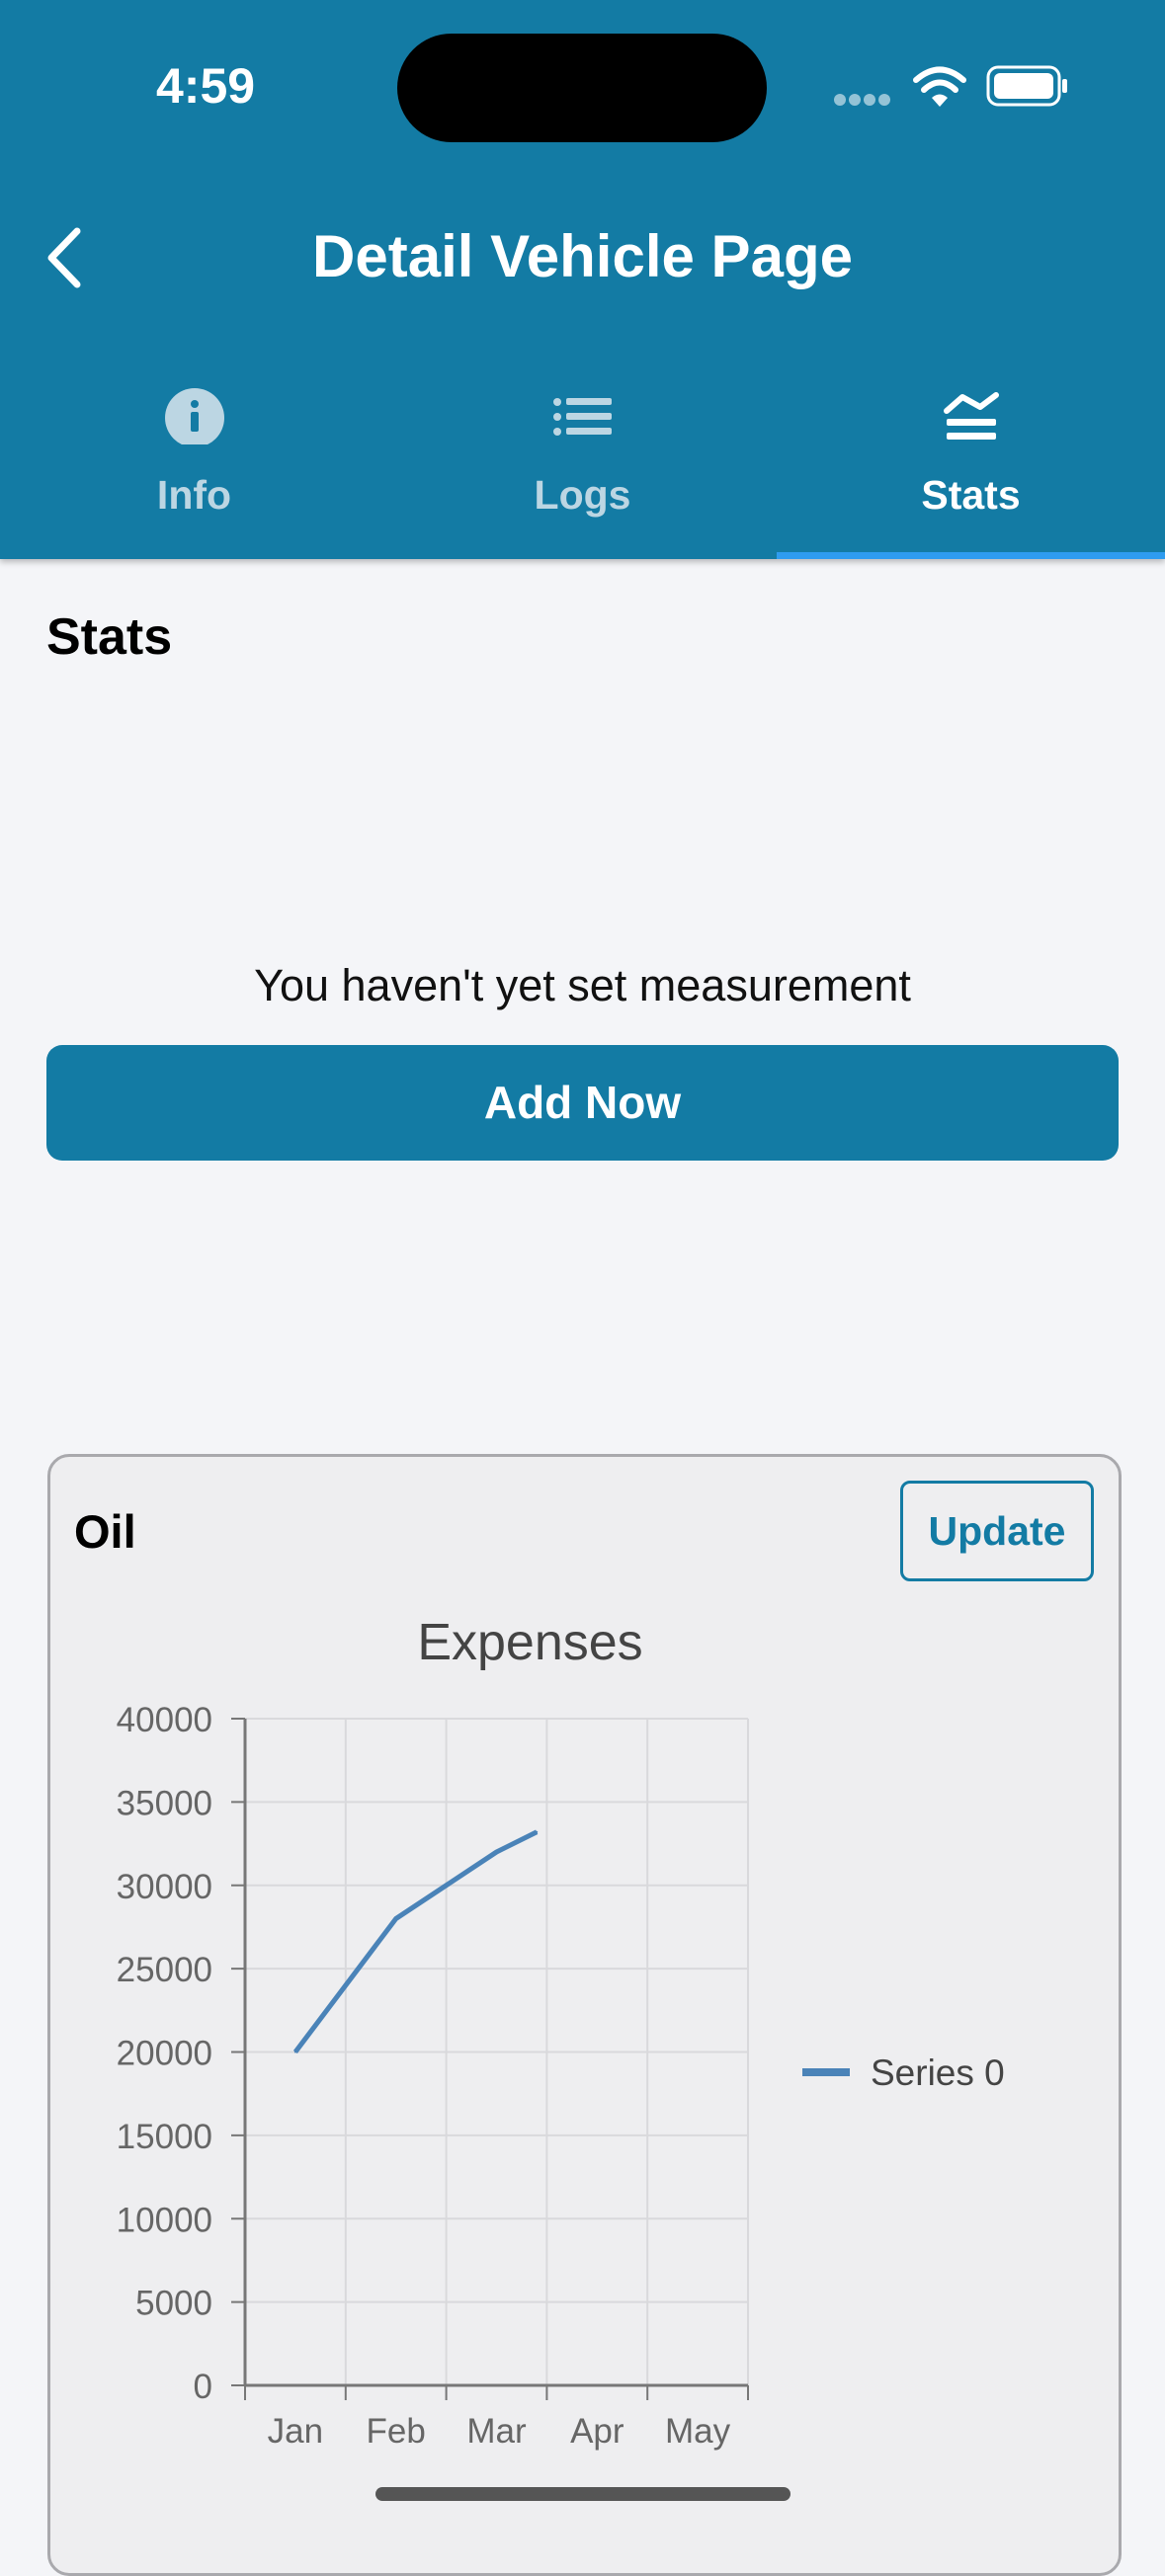 The height and width of the screenshot is (2576, 1165). What do you see at coordinates (164, 1887) in the screenshot?
I see `y-tick-label: 30000` at bounding box center [164, 1887].